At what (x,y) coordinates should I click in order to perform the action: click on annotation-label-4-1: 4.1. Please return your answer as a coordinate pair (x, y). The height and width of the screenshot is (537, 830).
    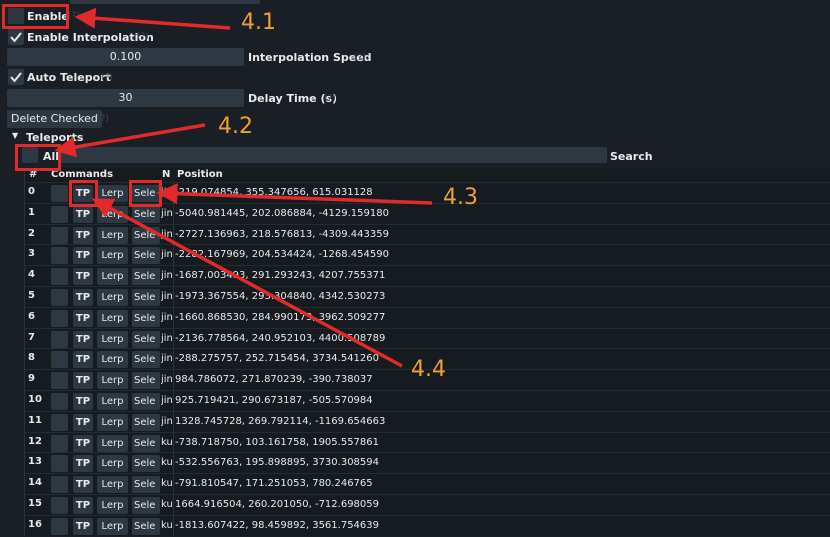
    Looking at the image, I should click on (258, 22).